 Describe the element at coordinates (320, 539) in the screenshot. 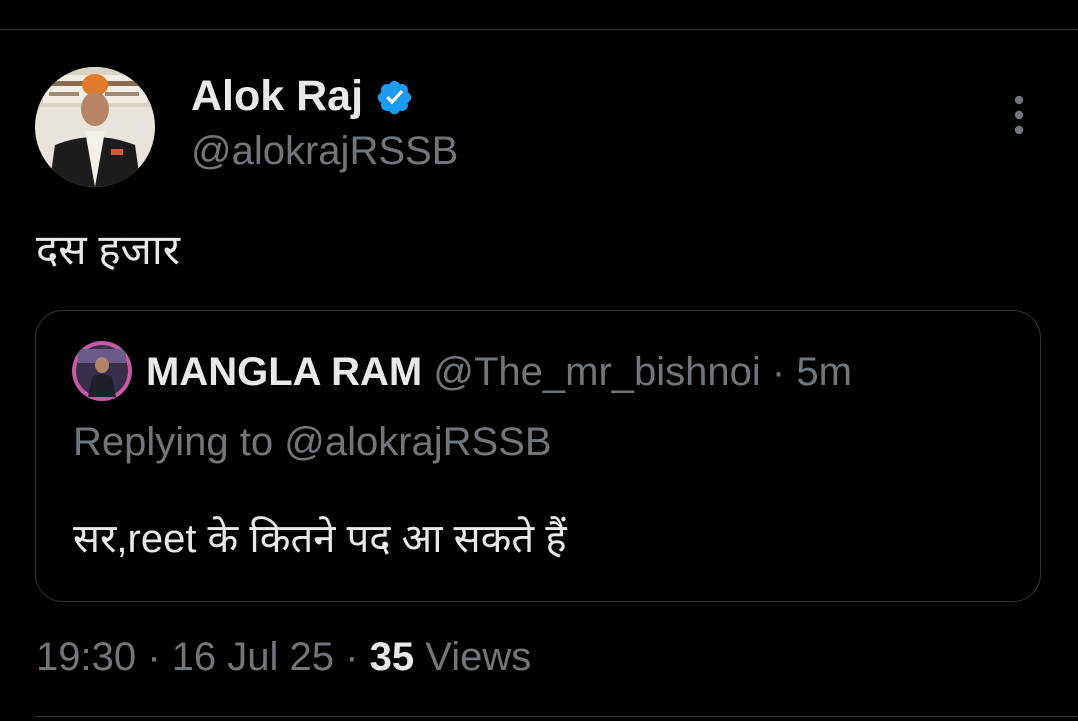

I see `quoted-tweet-text: सर,reet के कितने पद आ सकते हैं` at that location.